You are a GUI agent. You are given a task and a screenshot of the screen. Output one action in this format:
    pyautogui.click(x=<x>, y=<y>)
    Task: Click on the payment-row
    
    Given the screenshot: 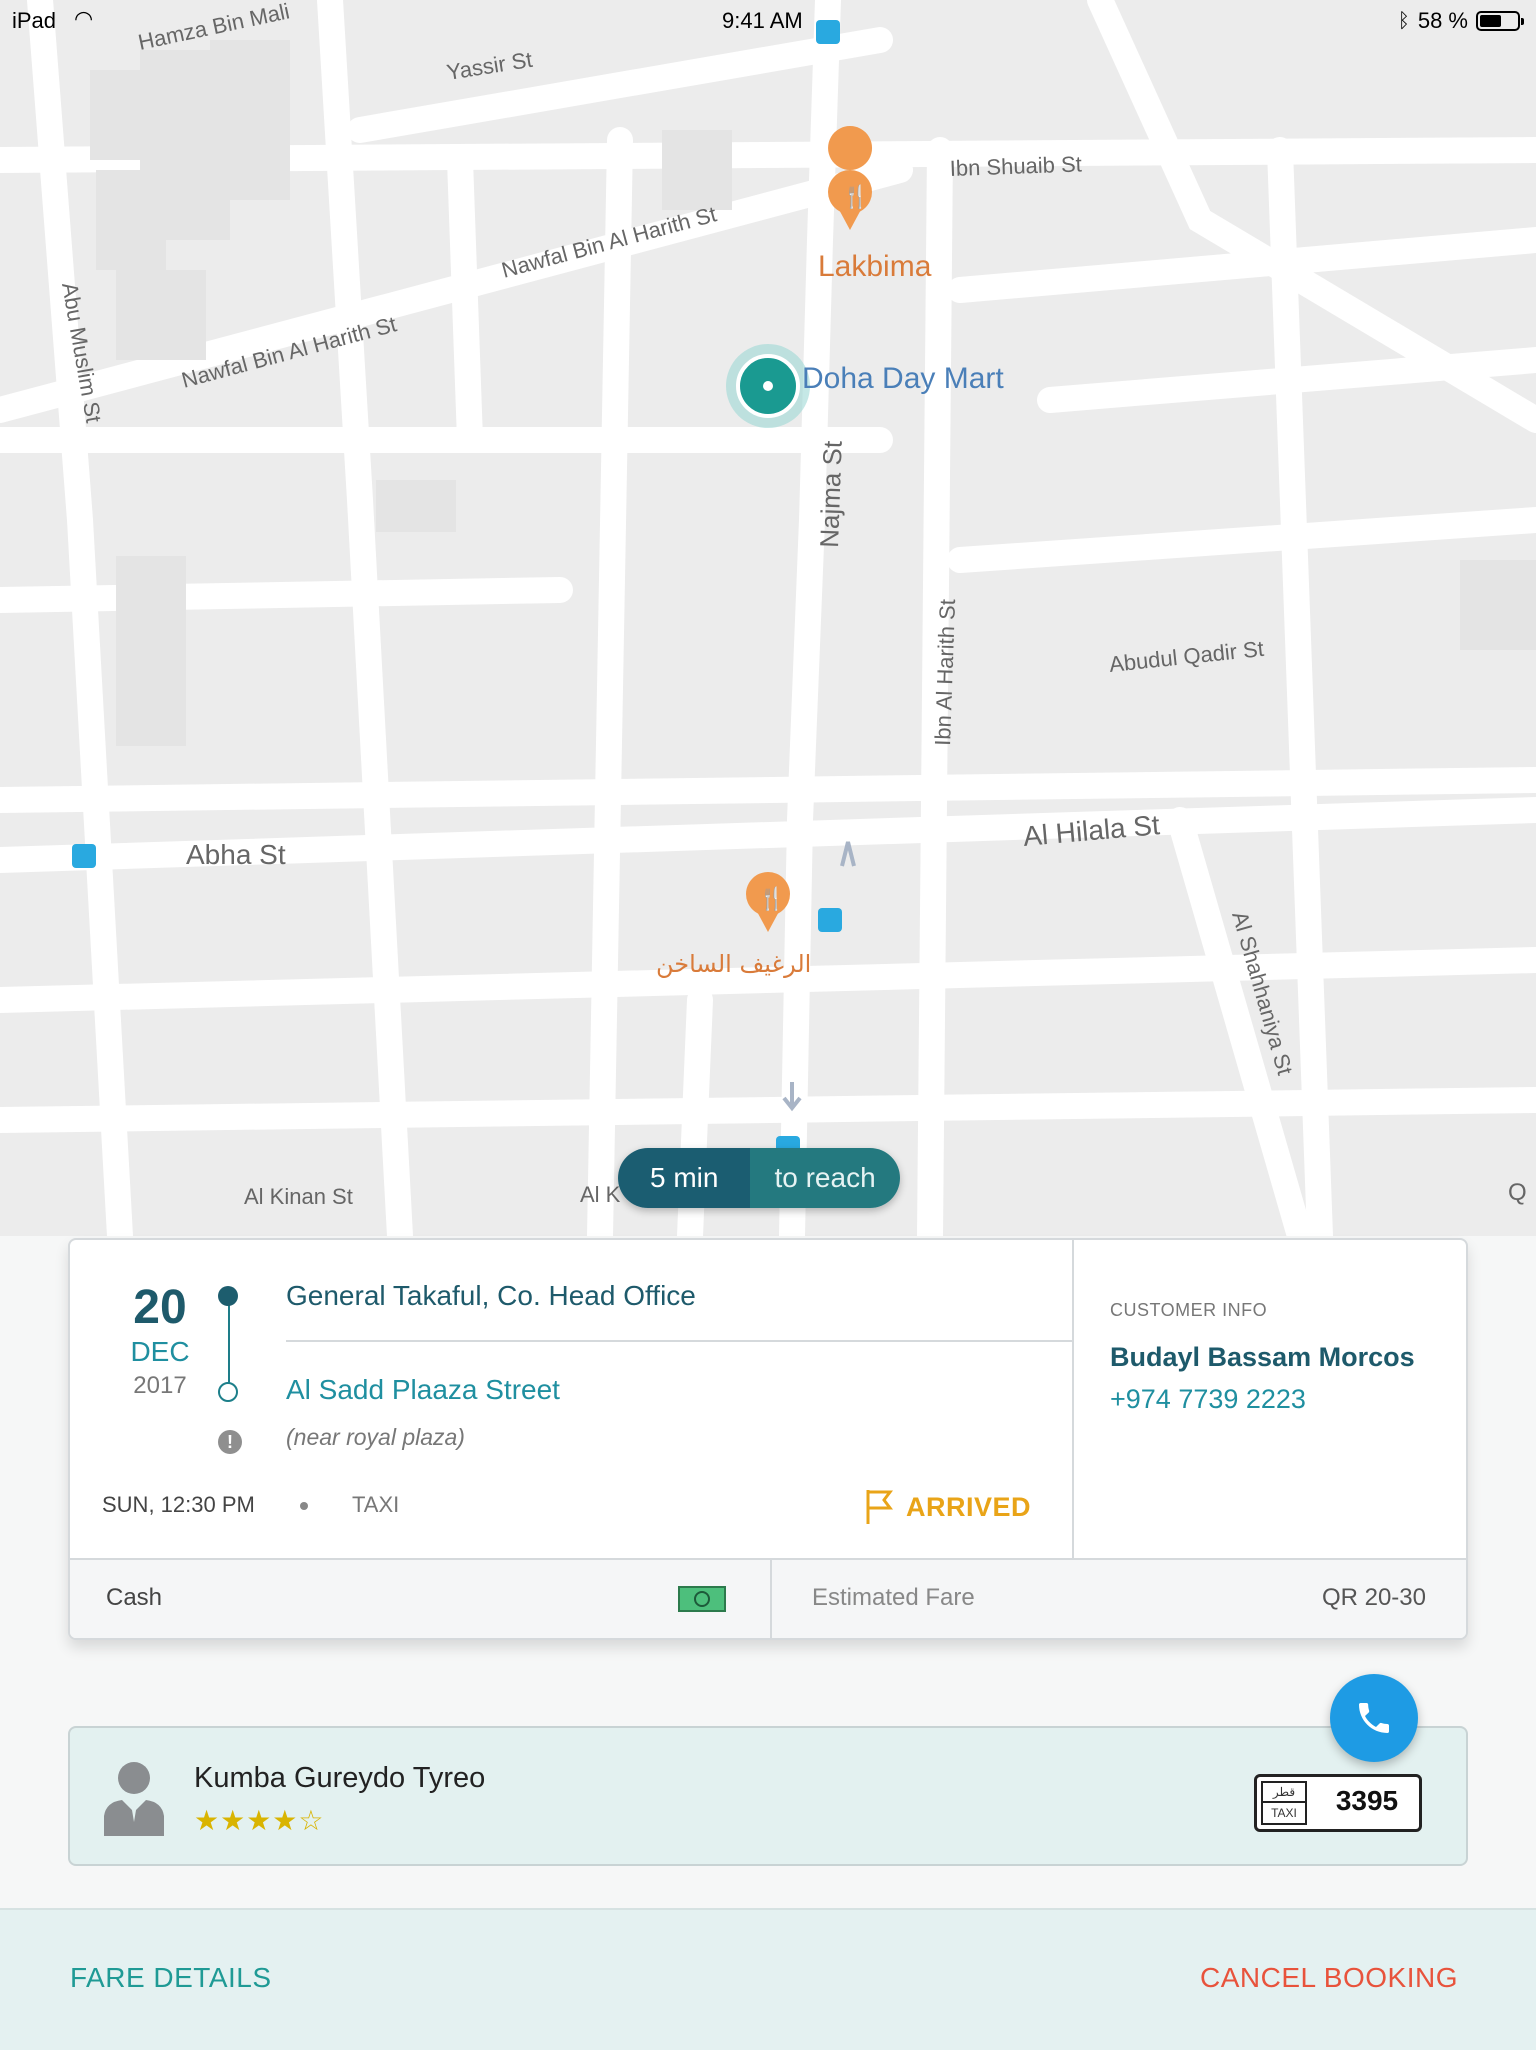 What is the action you would take?
    pyautogui.click(x=768, y=1598)
    